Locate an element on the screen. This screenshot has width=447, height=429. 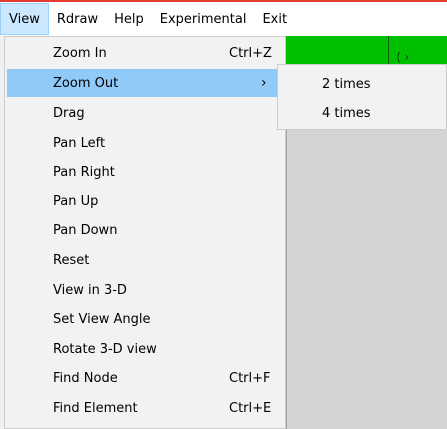
menu-item-label: Zoom Out is located at coordinates (86, 83).